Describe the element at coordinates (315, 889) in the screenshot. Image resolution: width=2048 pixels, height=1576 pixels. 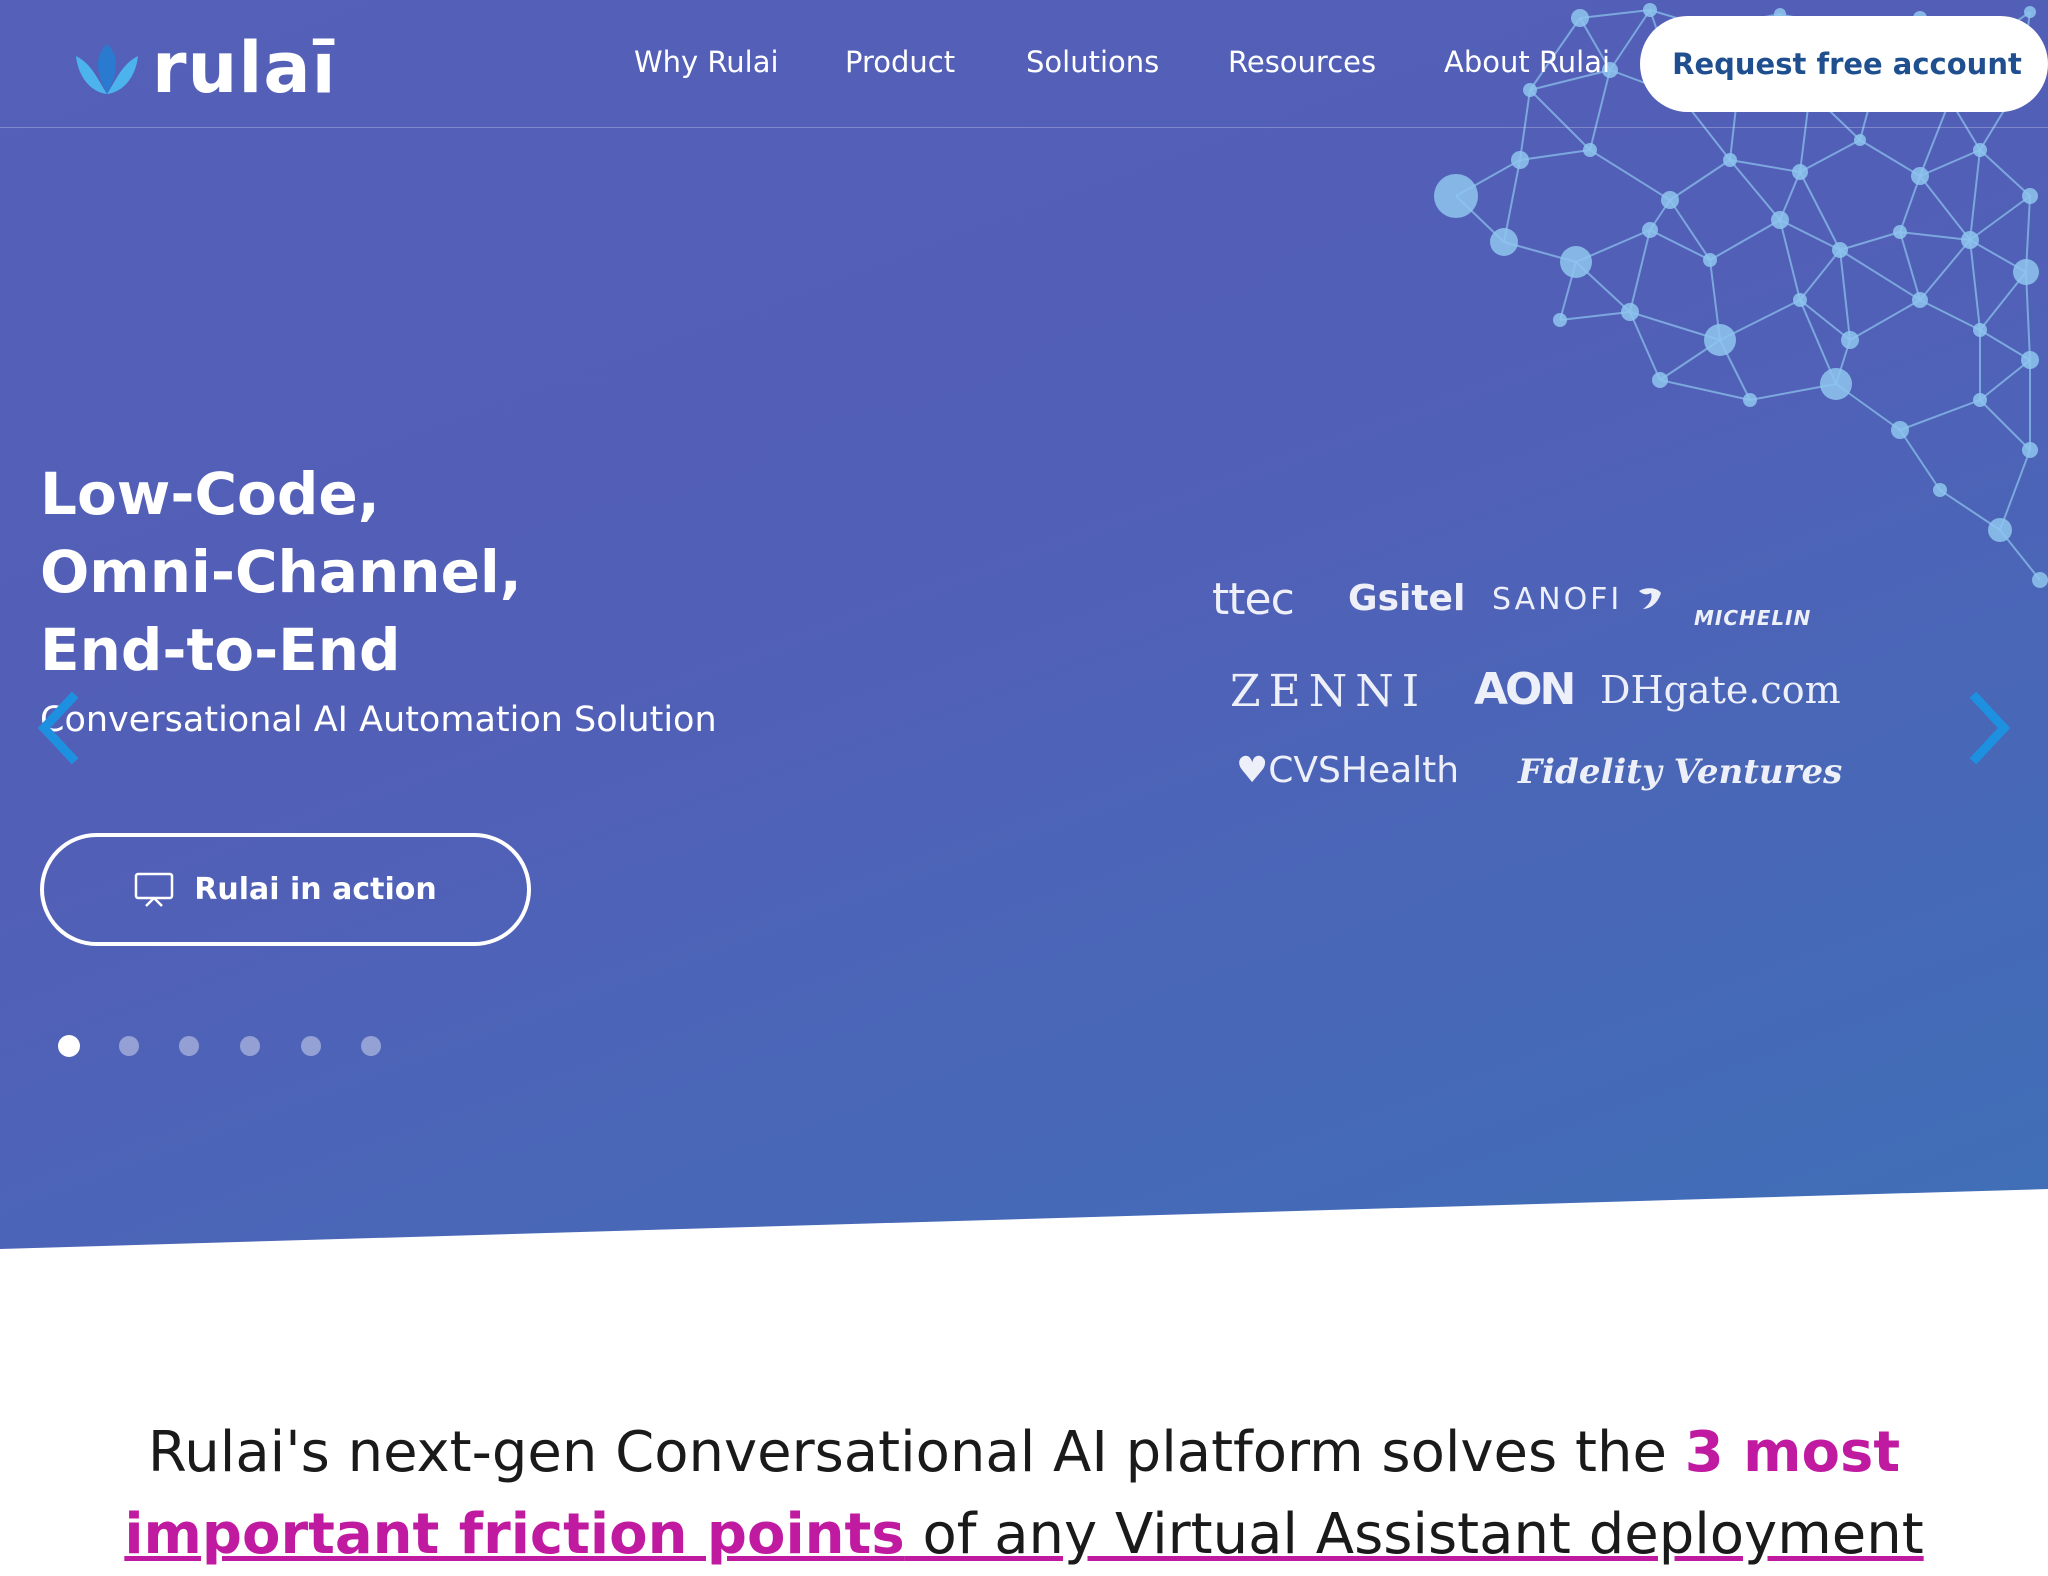
I see `rulai-in-action-label: Rulai in action` at that location.